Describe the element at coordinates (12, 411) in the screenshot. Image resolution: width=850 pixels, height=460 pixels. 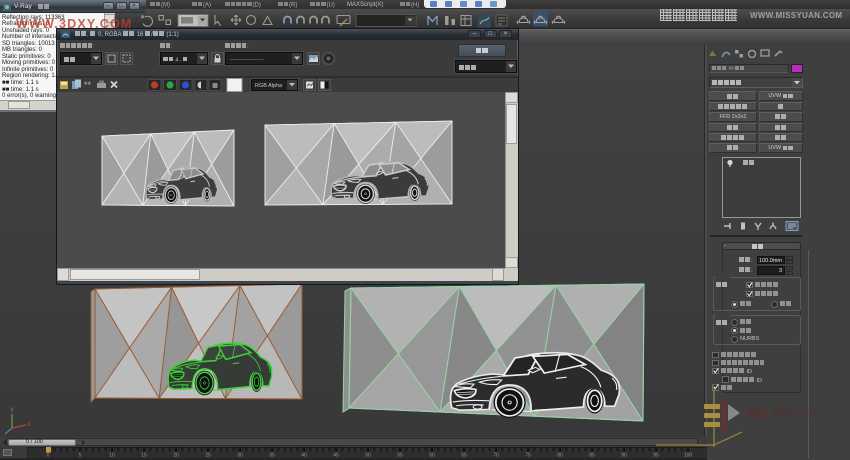
I see `svg-text: Y` at that location.